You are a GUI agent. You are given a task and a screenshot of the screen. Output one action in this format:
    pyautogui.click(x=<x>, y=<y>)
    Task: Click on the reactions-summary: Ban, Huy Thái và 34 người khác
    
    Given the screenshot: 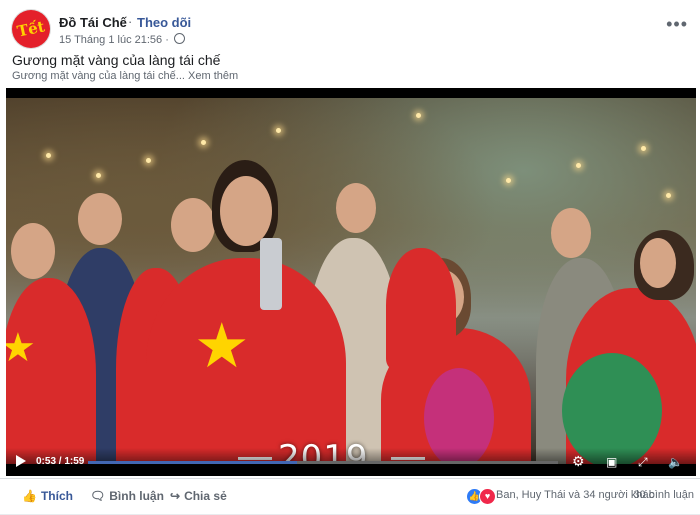 What is the action you would take?
    pyautogui.click(x=575, y=495)
    